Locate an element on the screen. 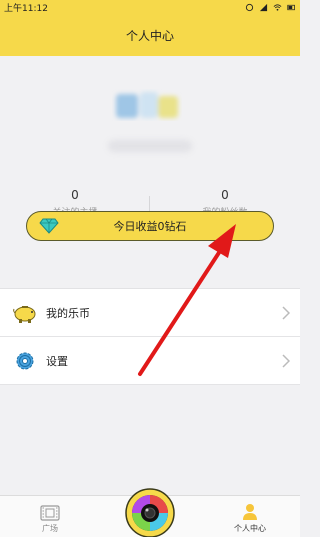 The height and width of the screenshot is (537, 320). earnings-label: 今日收益0钻石 is located at coordinates (150, 226).